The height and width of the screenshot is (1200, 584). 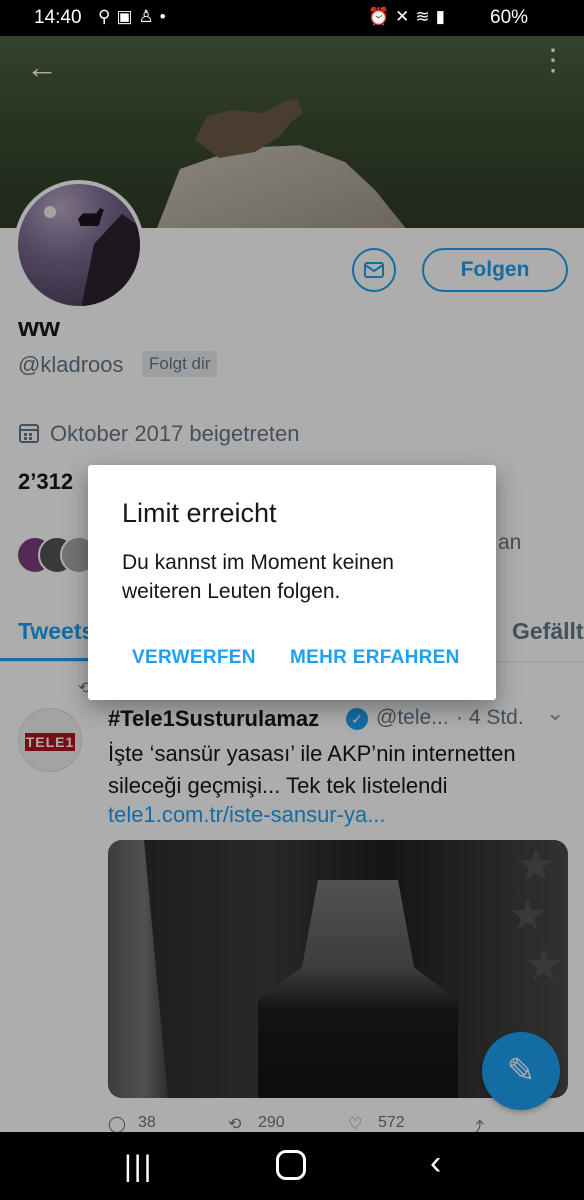 I want to click on dialog-title: Limit erreicht, so click(x=199, y=513).